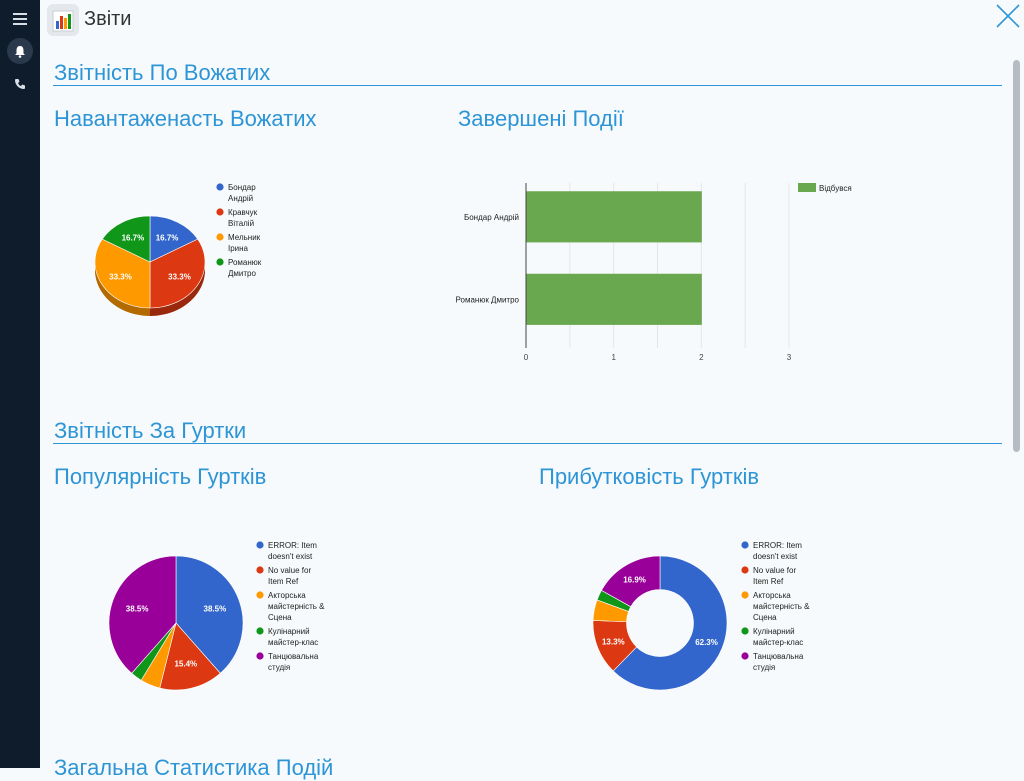 The width and height of the screenshot is (1024, 781). Describe the element at coordinates (701, 357) in the screenshot. I see `axis-tick-label: 2` at that location.